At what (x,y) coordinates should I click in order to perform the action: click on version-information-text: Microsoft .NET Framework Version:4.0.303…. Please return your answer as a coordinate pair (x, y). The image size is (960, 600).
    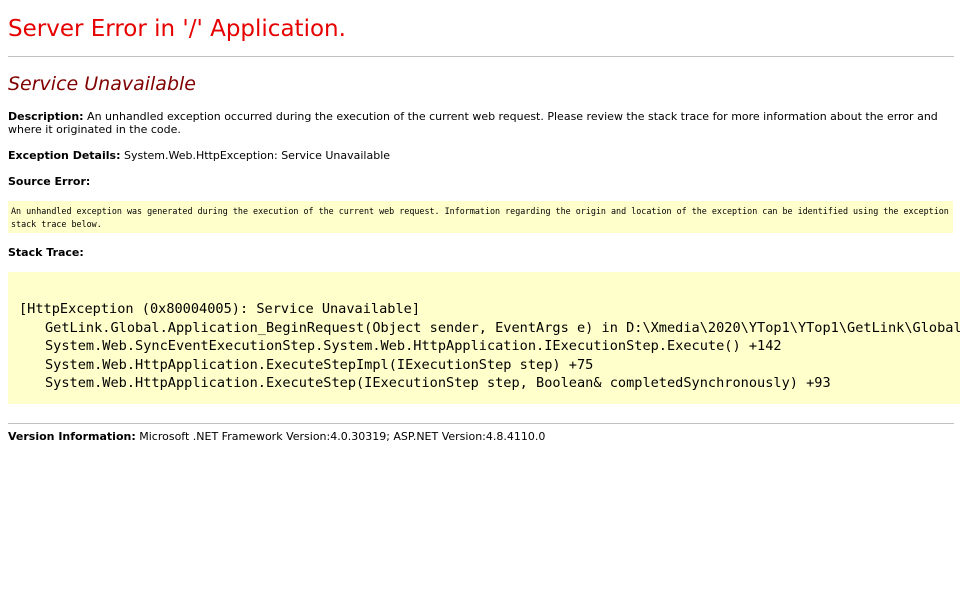
    Looking at the image, I should click on (340, 436).